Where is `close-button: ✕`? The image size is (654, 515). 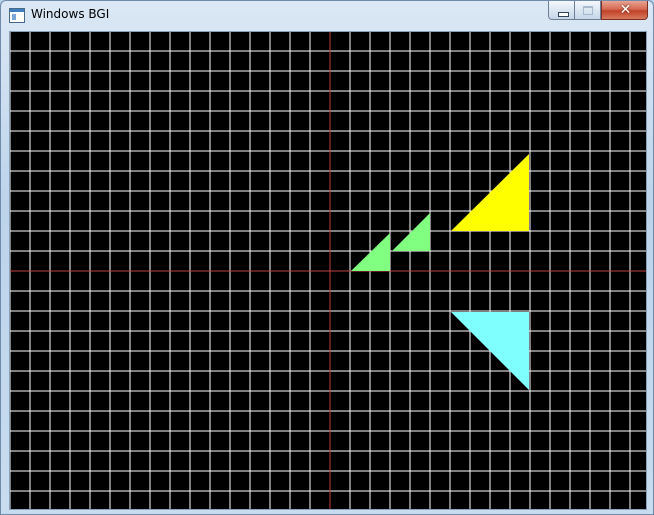
close-button: ✕ is located at coordinates (624, 10).